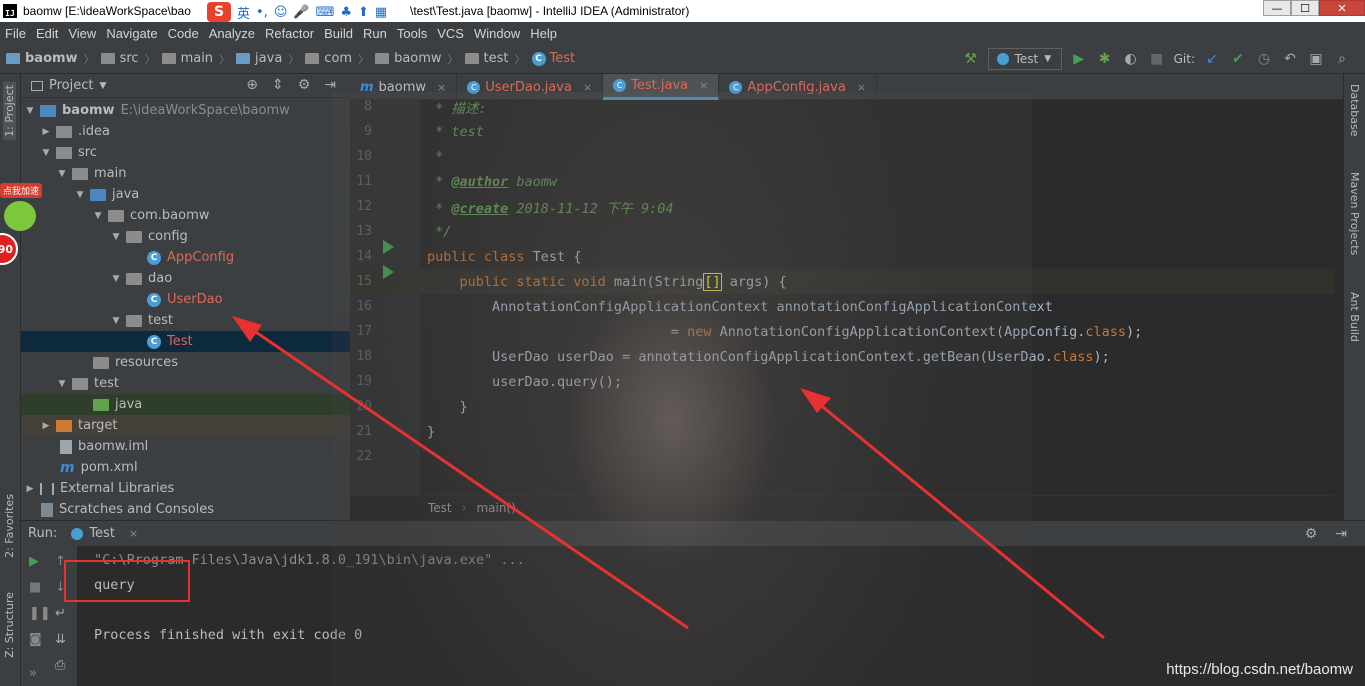 This screenshot has height=686, width=1365. What do you see at coordinates (1342, 8) in the screenshot?
I see `close-button: ✕` at bounding box center [1342, 8].